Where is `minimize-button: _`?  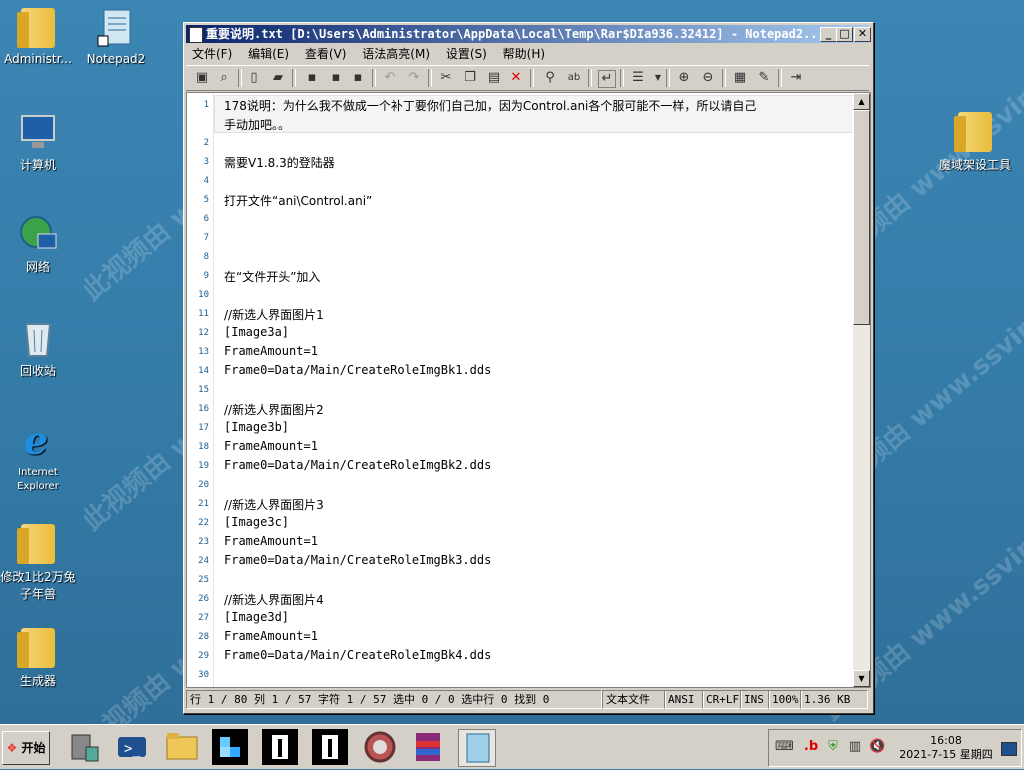
minimize-button: _ is located at coordinates (828, 34).